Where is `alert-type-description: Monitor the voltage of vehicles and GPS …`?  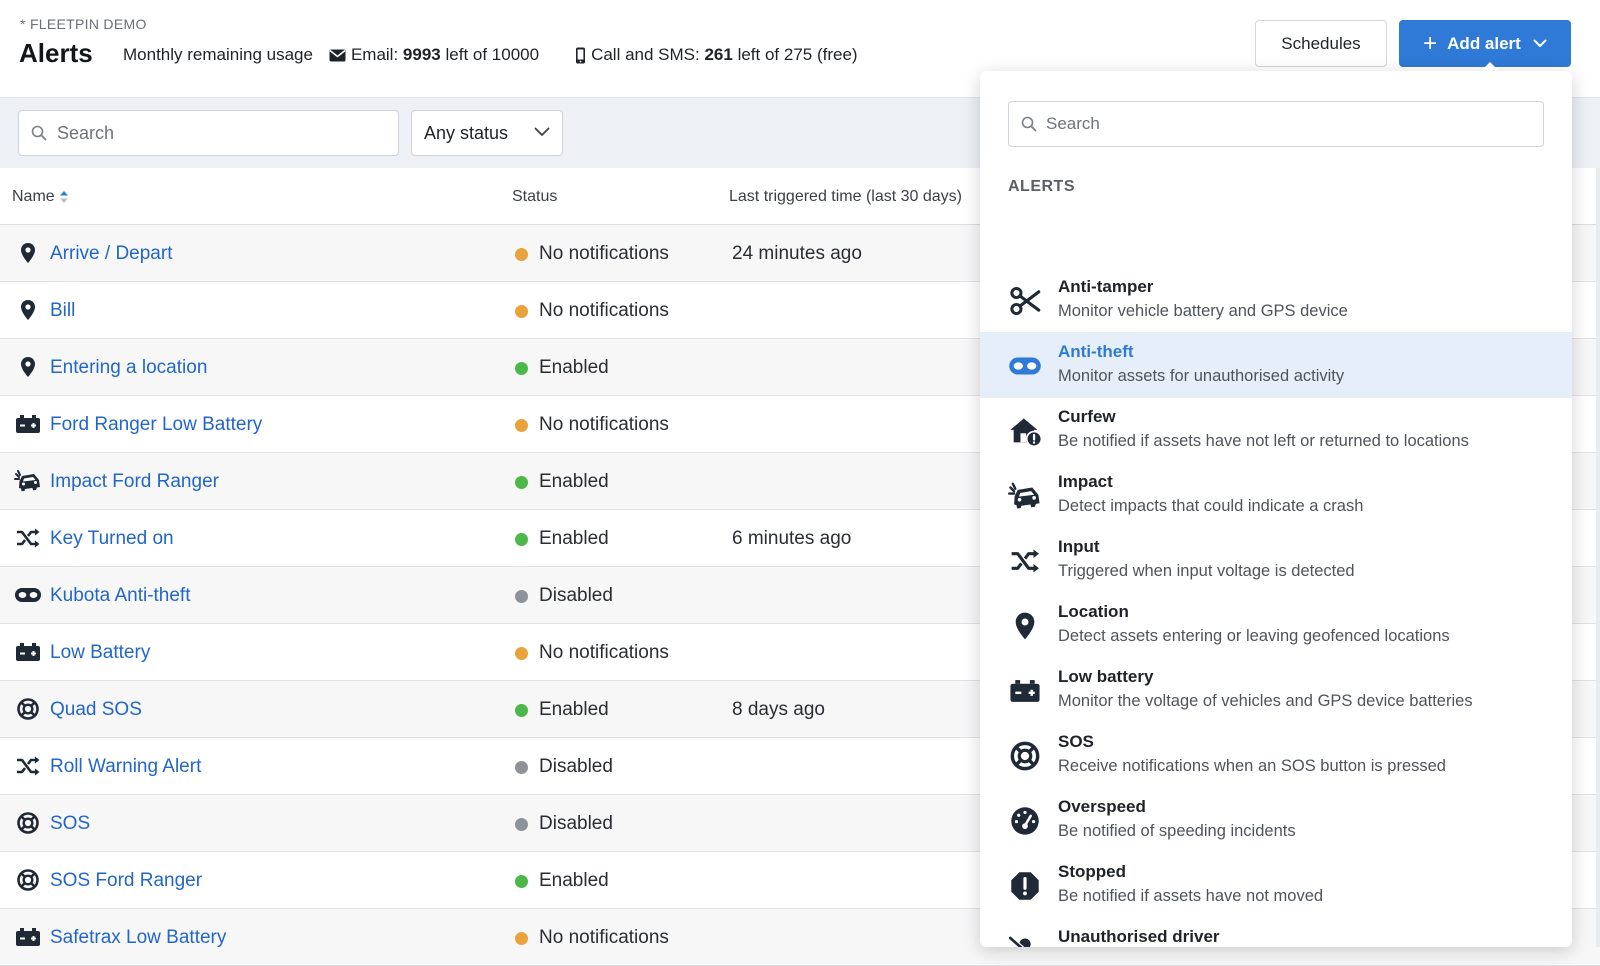
alert-type-description: Monitor the voltage of vehicles and GPS … is located at coordinates (1265, 701).